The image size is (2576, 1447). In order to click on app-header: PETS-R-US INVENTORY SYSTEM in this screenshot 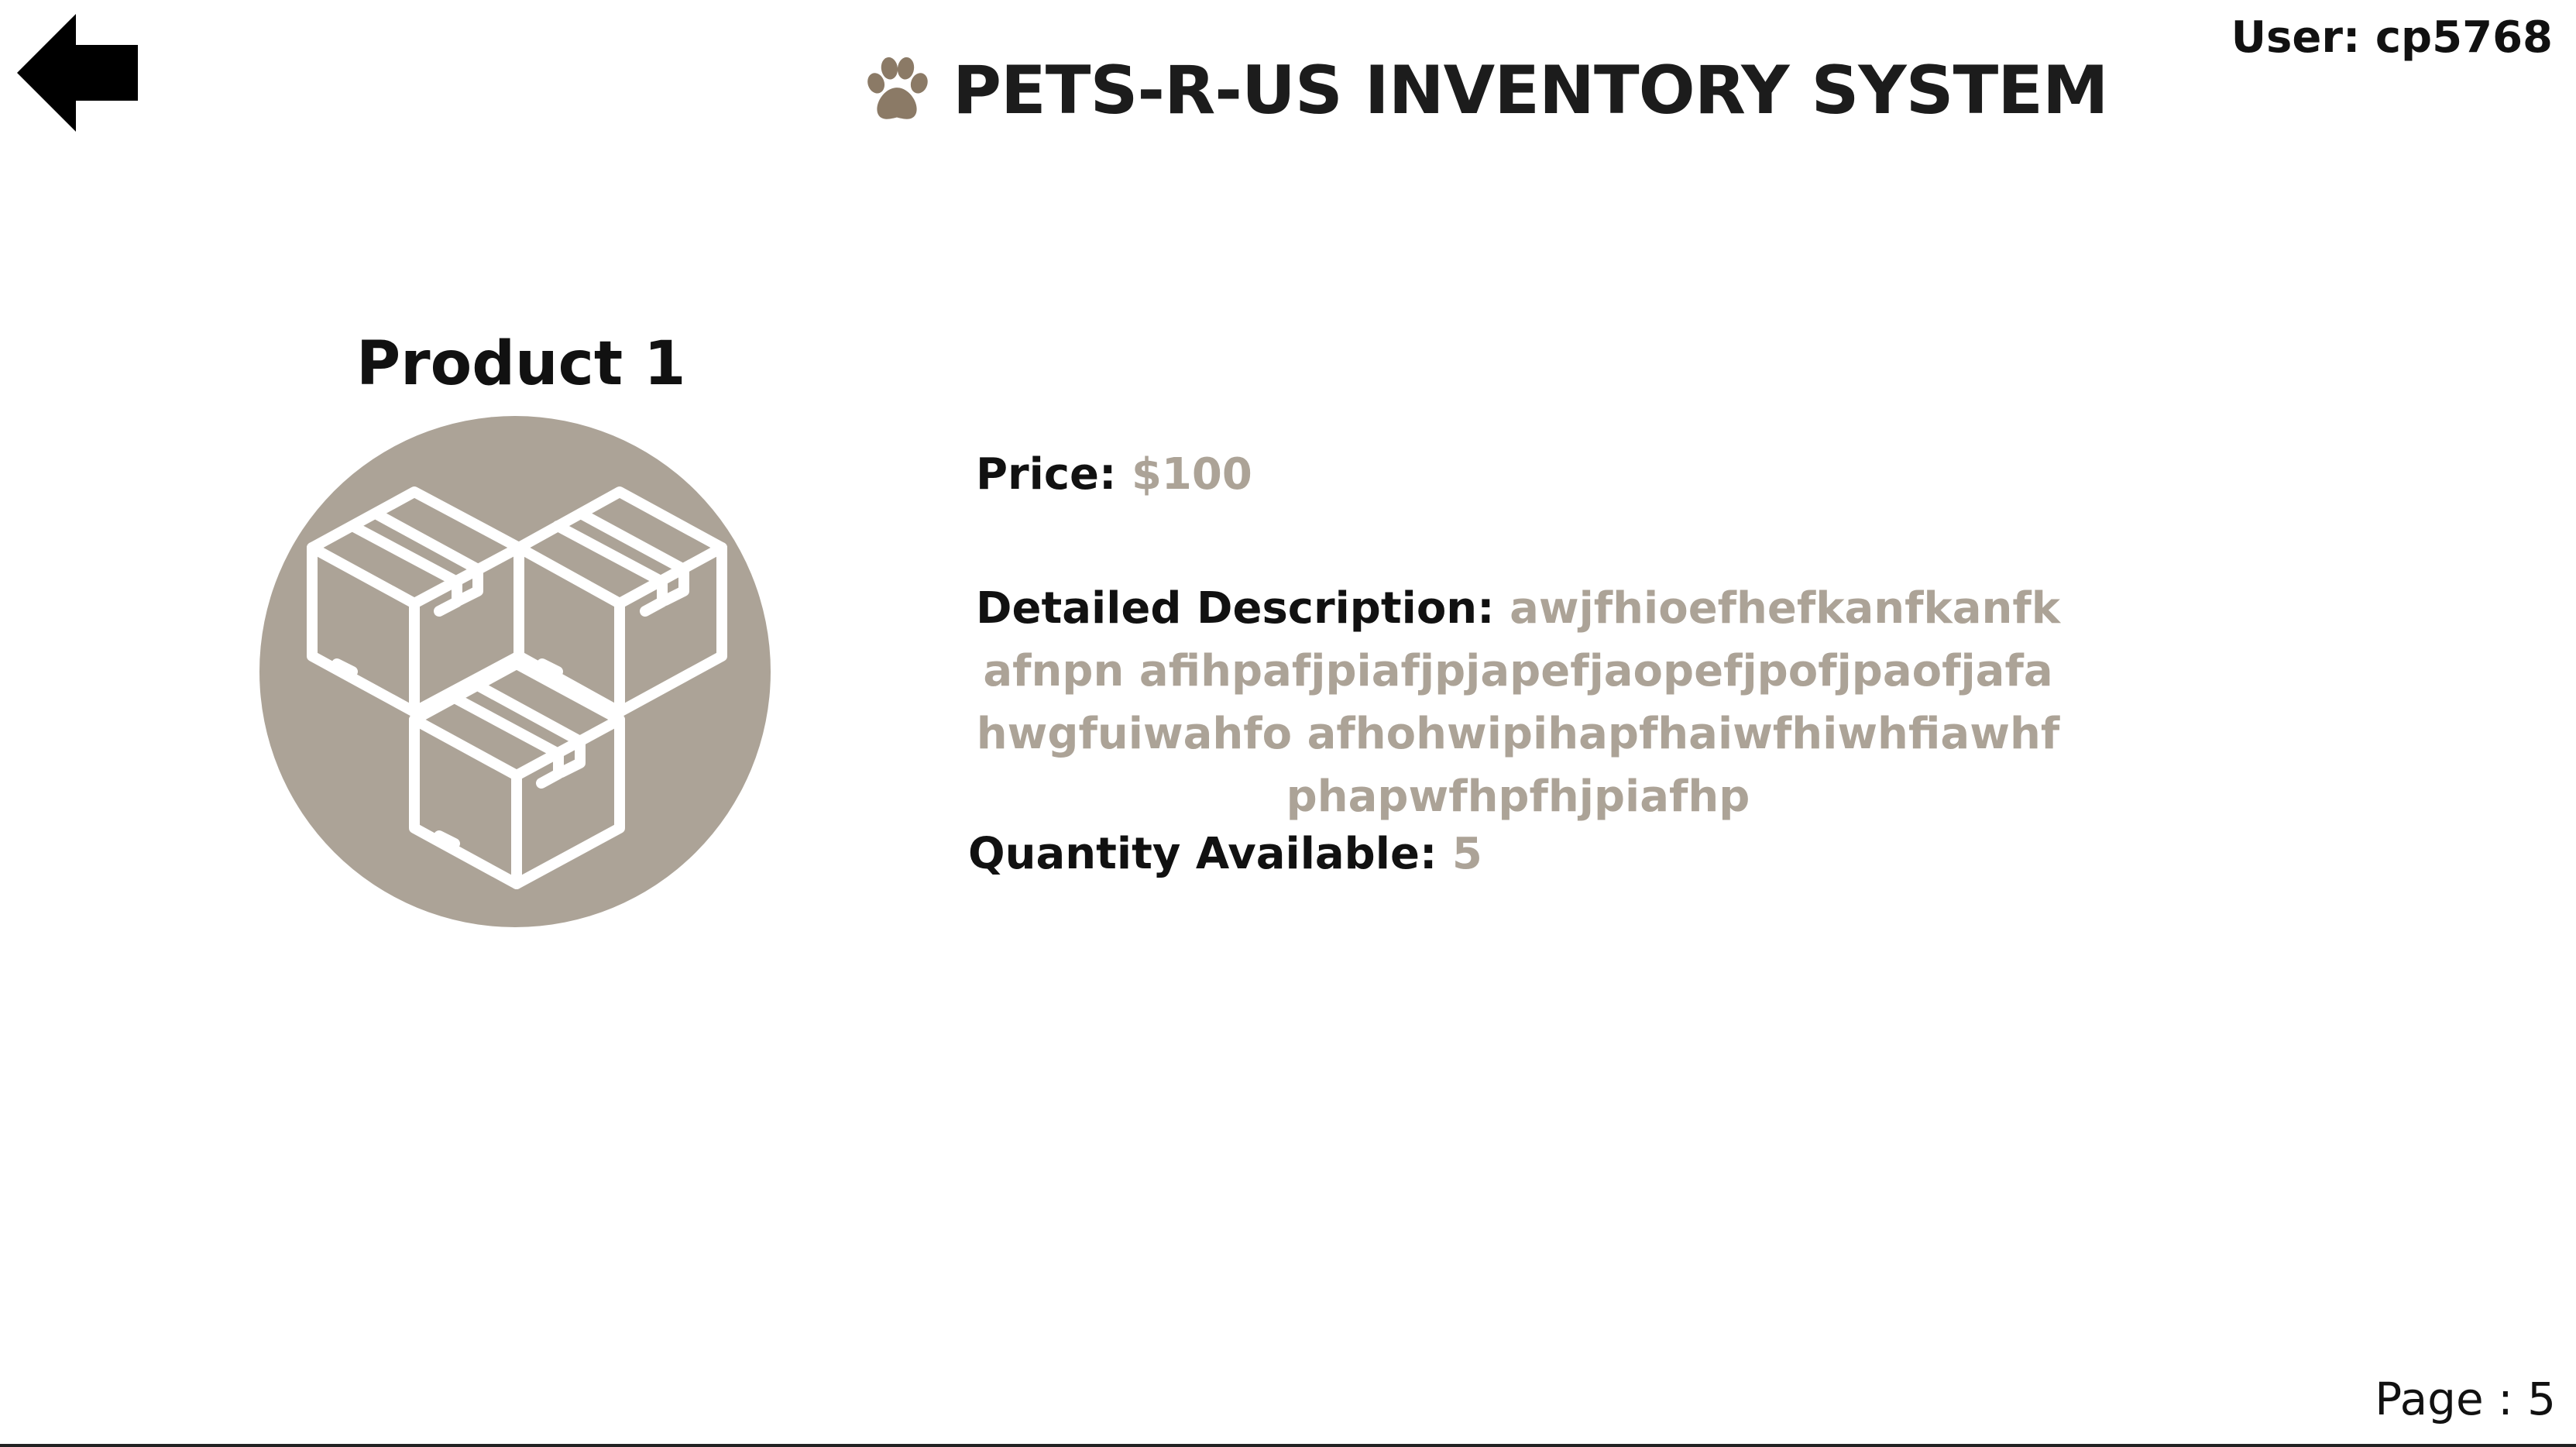, I will do `click(1484, 90)`.